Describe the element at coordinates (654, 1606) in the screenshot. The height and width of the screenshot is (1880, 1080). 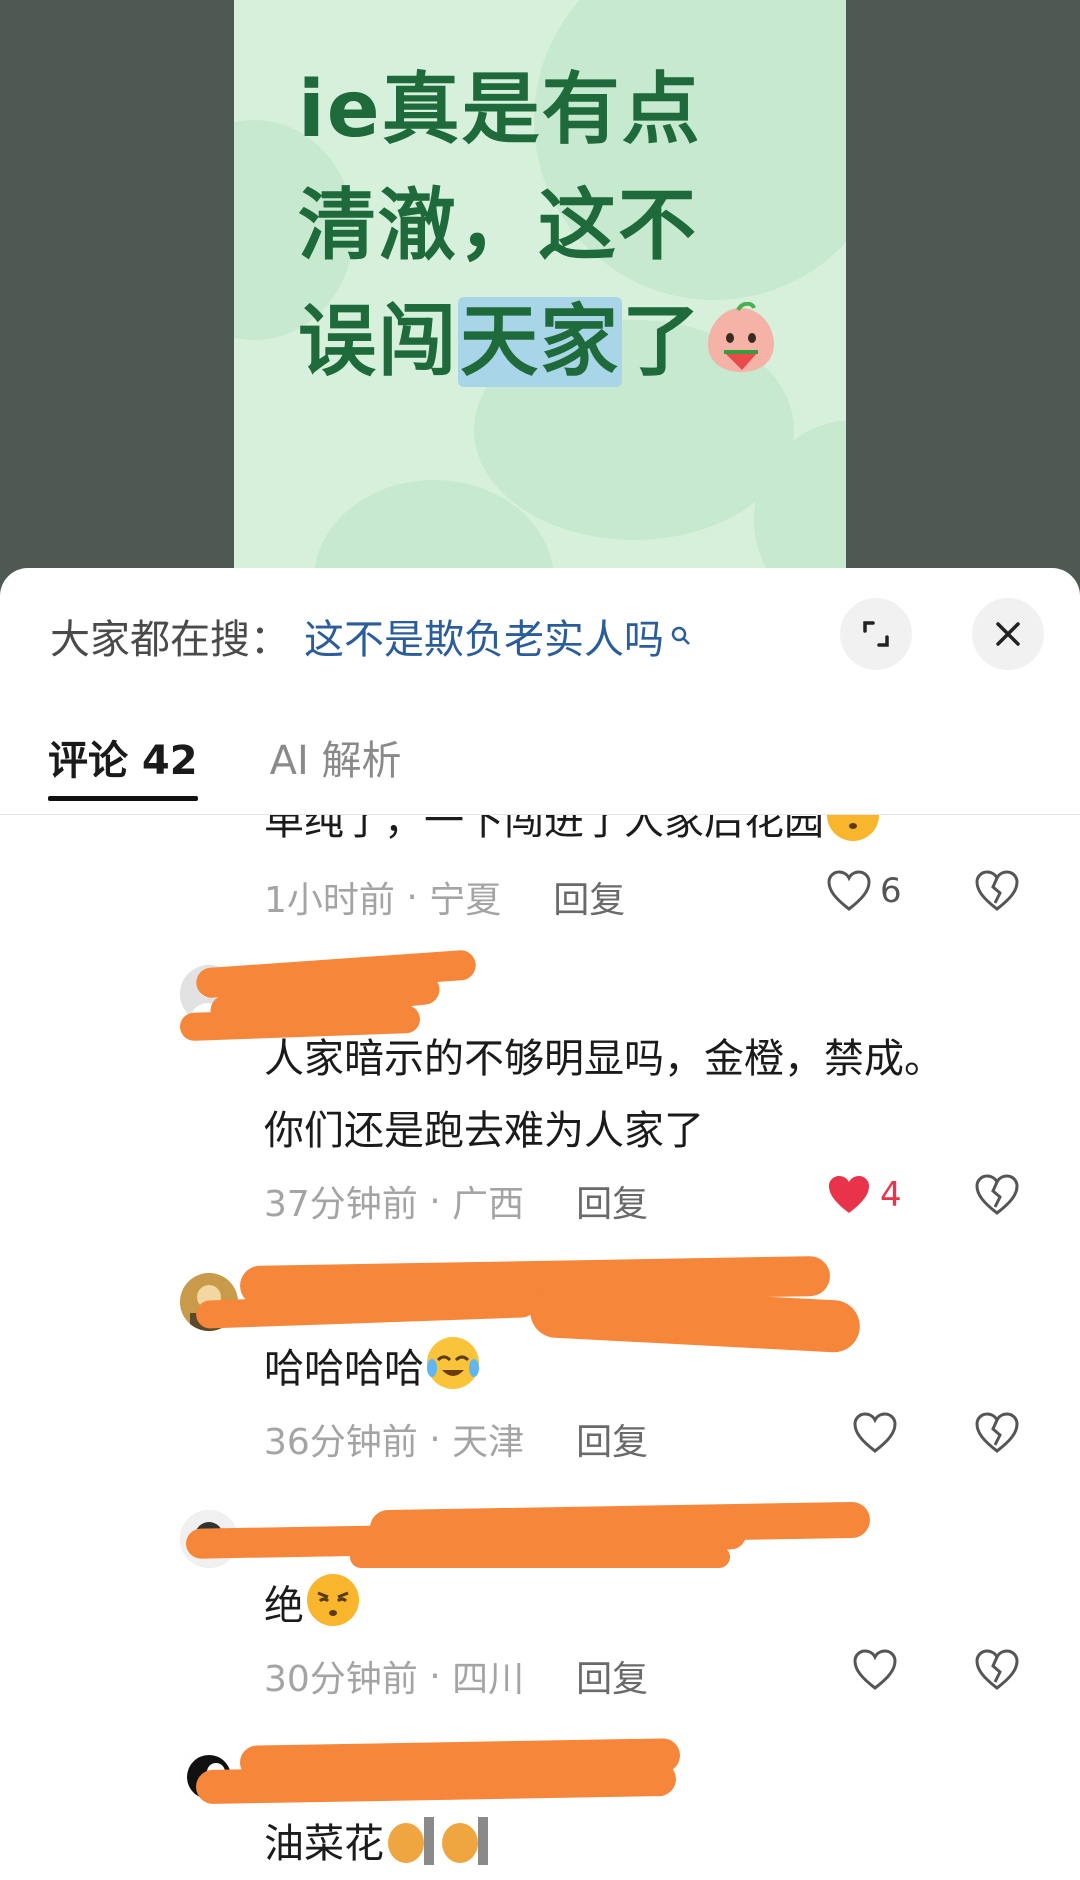
I see `comment-text: 绝` at that location.